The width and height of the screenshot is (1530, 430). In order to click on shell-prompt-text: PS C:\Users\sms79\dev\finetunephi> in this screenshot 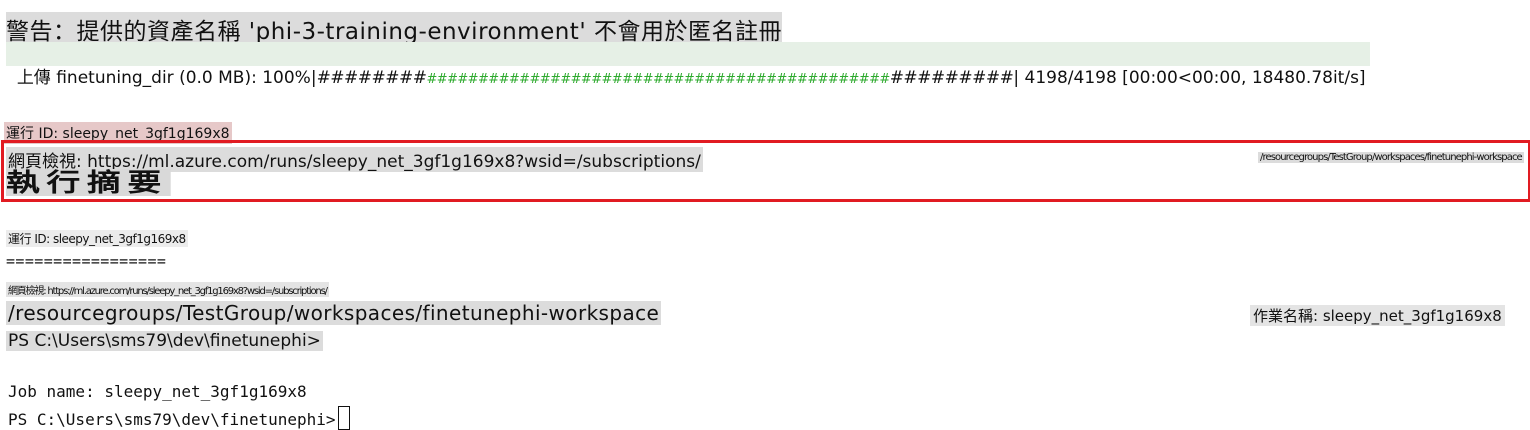, I will do `click(172, 419)`.